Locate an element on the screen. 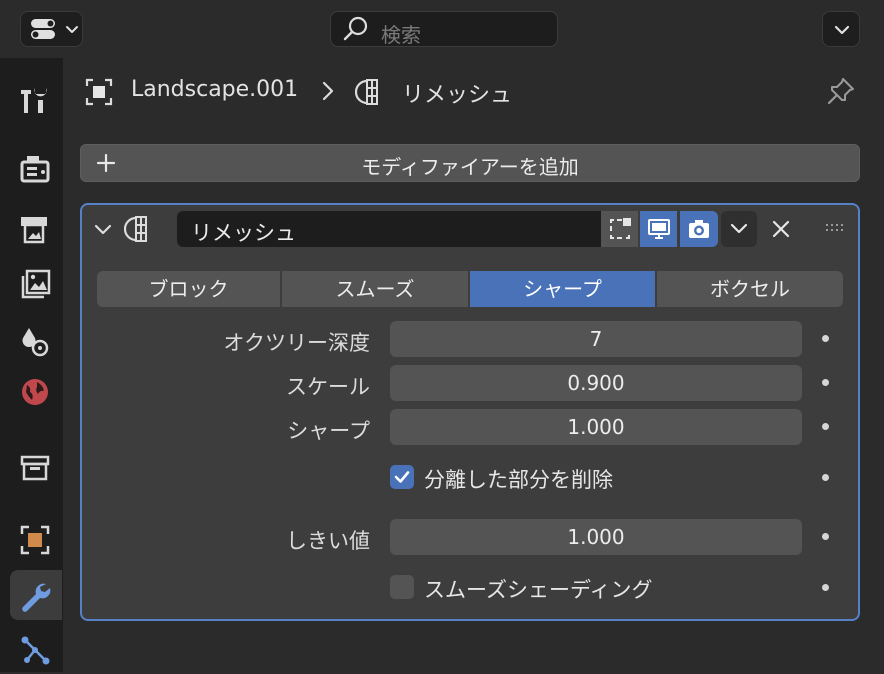 The width and height of the screenshot is (884, 674). tab-object is located at coordinates (36, 539).